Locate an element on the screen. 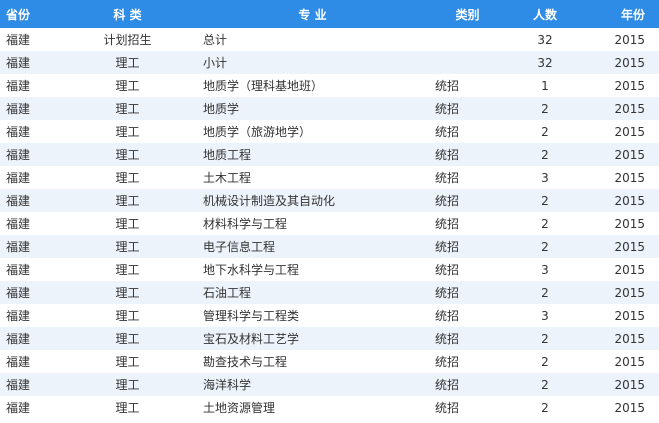 This screenshot has height=423, width=659. table-row: 福建 理工 土地资源管理 统招 2 2015 is located at coordinates (329, 407).